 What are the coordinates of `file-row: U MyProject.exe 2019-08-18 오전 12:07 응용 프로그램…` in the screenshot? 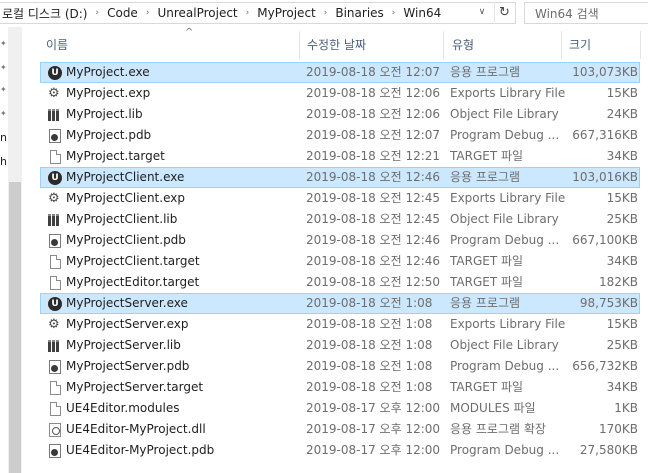 It's located at (340, 72).